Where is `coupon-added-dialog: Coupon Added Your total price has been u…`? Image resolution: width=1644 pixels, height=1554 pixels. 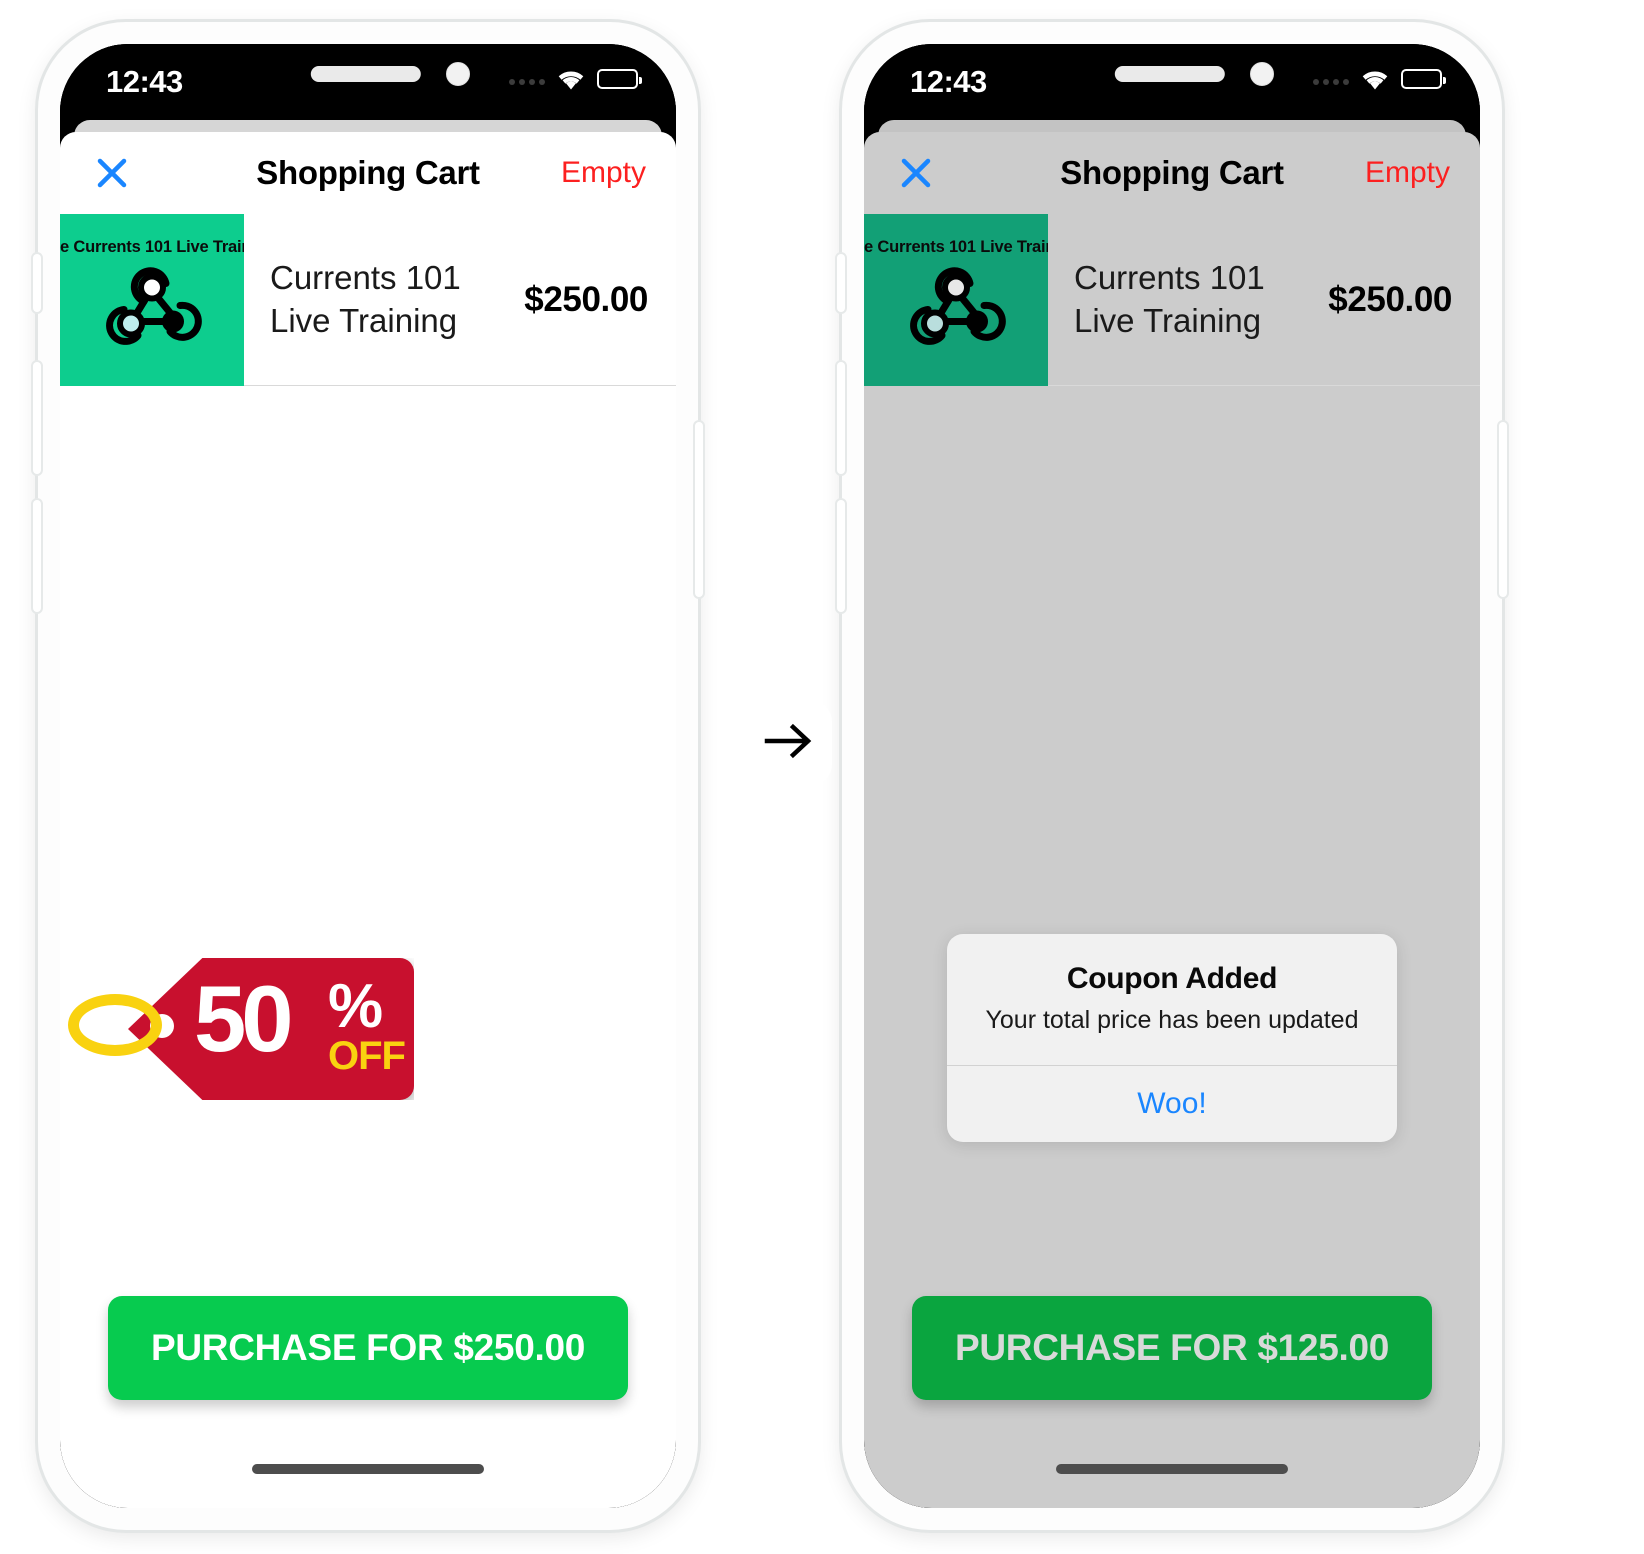
coupon-added-dialog: Coupon Added Your total price has been u… is located at coordinates (1172, 1038).